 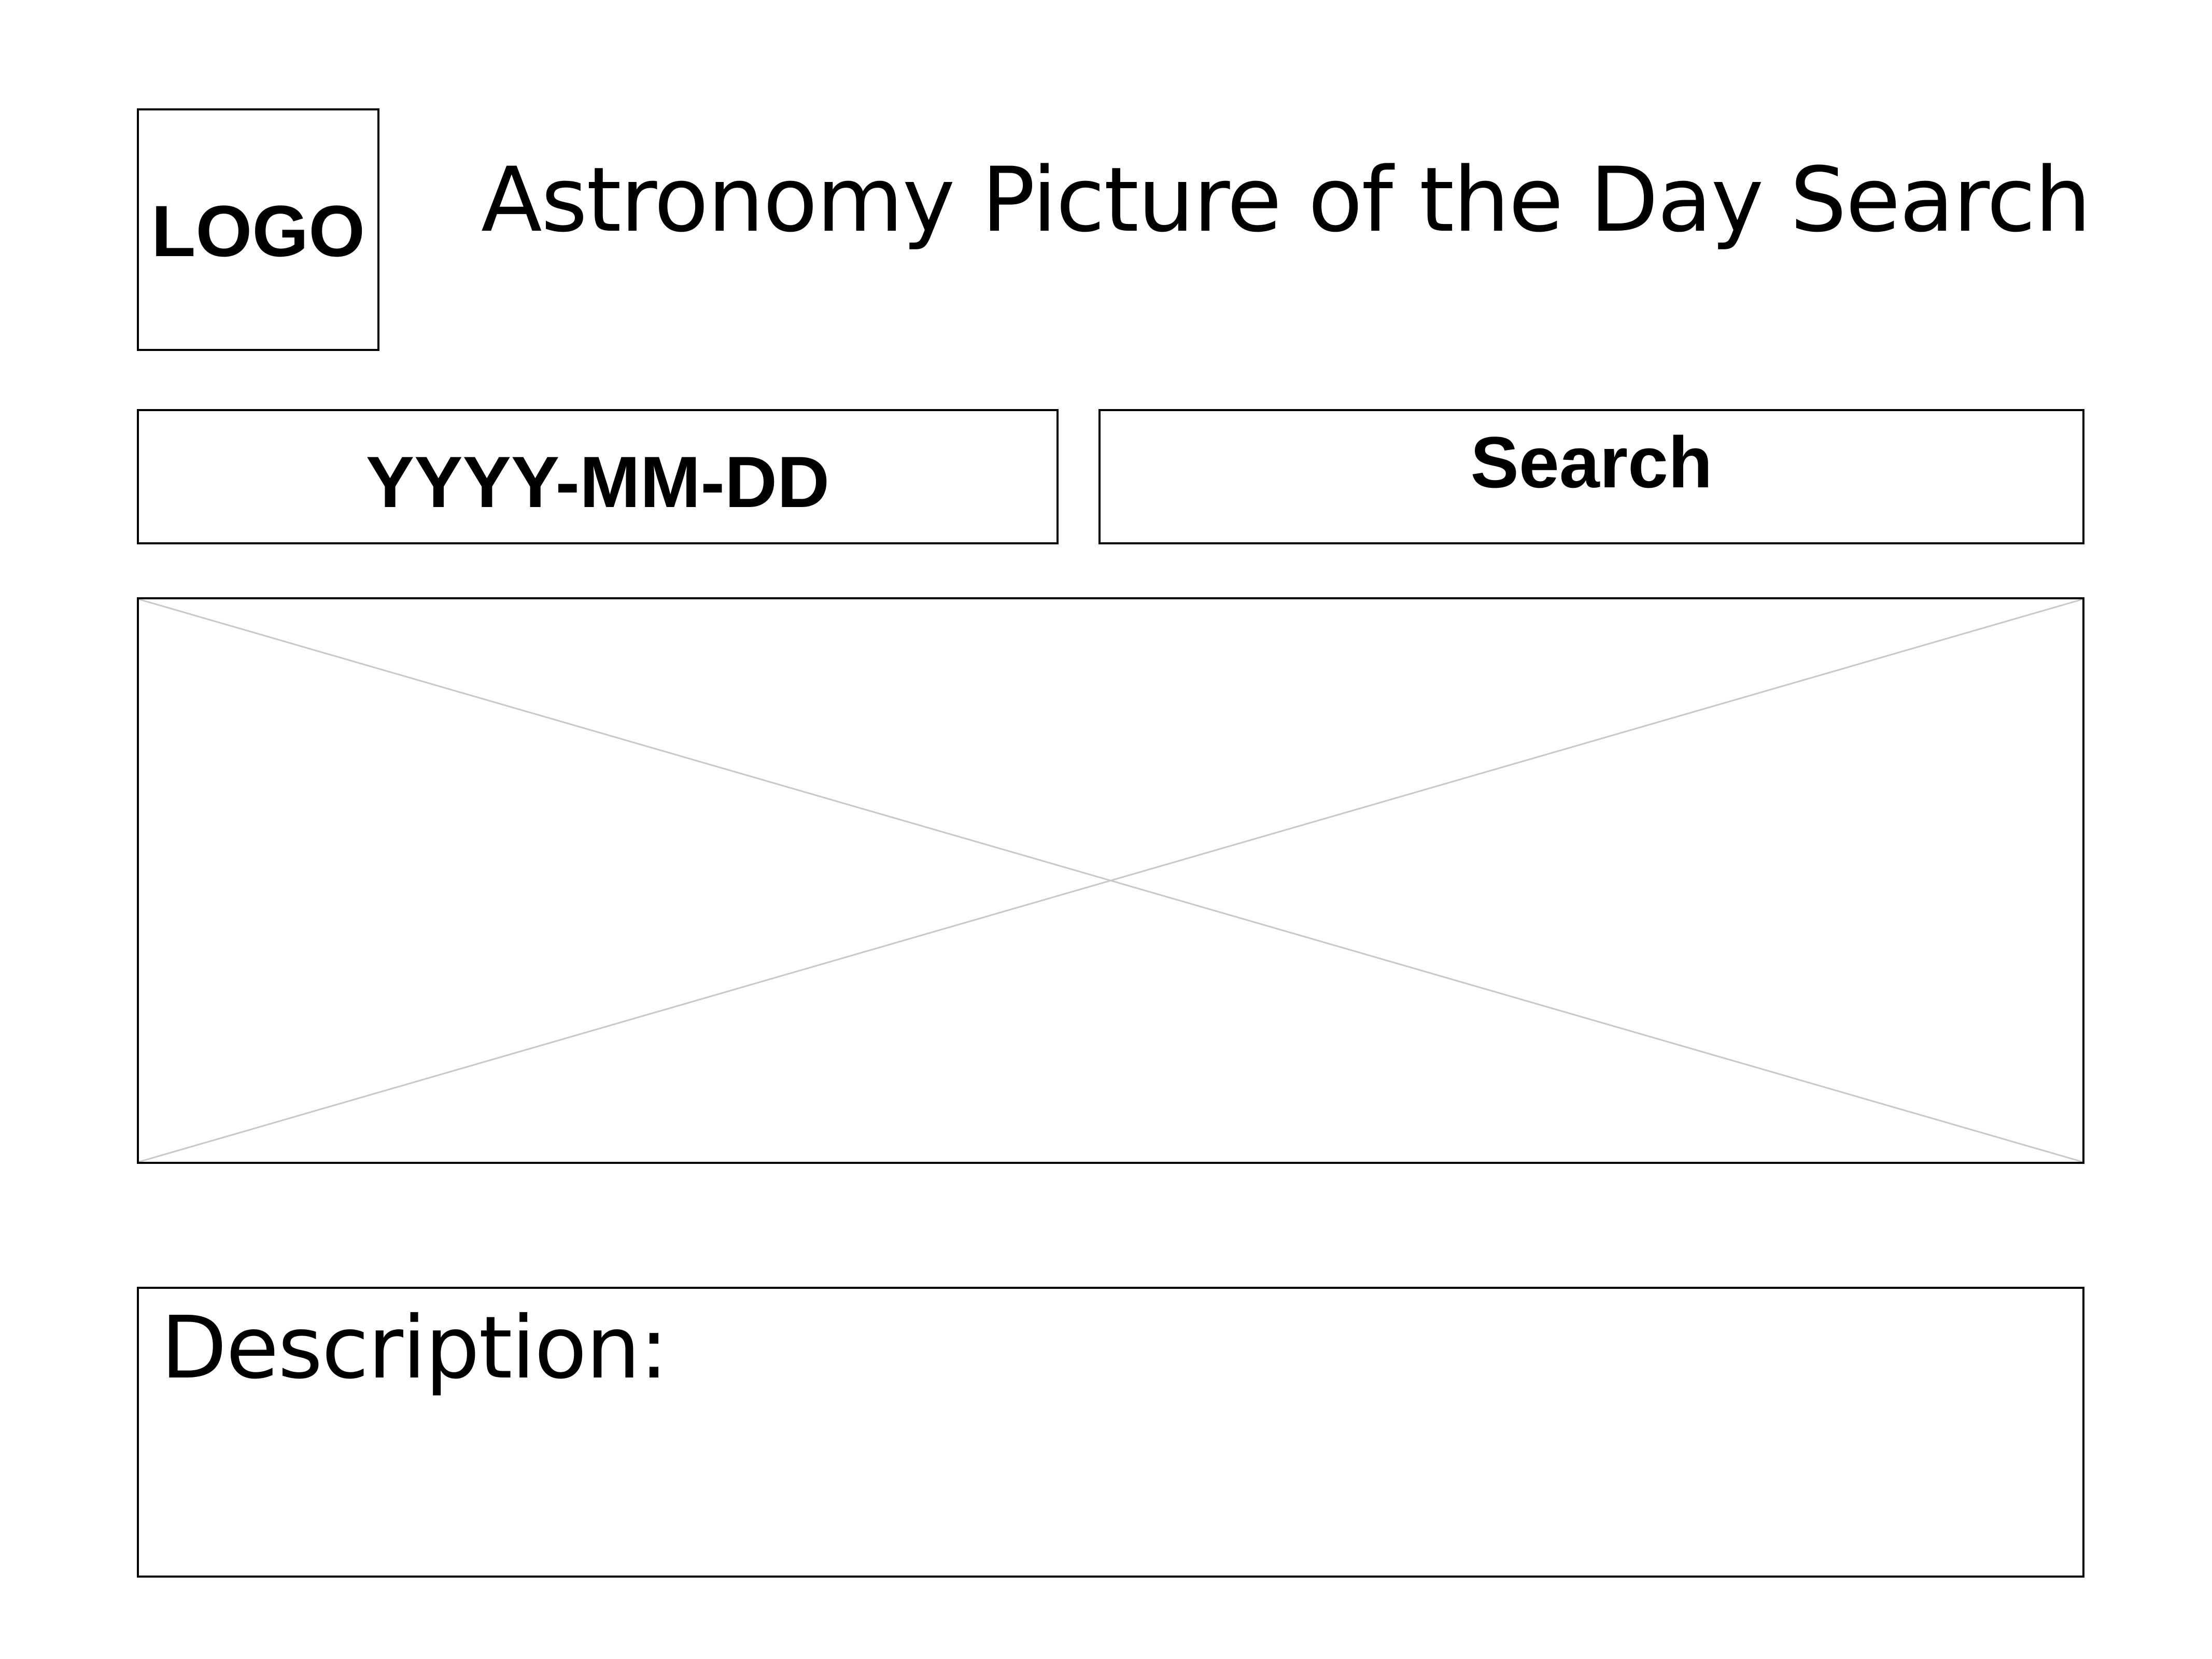 I want to click on page-title: Astronomy Picture of the Day Search, so click(x=1286, y=200).